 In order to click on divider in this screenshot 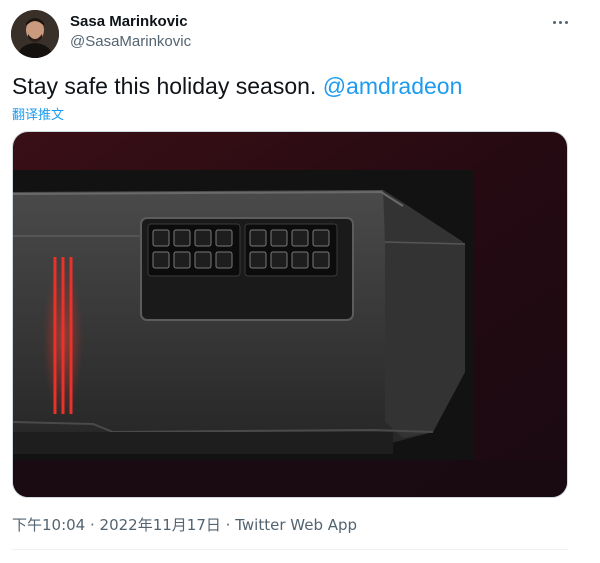, I will do `click(290, 549)`.